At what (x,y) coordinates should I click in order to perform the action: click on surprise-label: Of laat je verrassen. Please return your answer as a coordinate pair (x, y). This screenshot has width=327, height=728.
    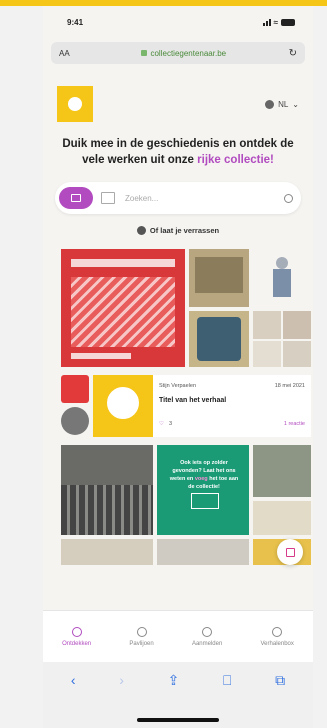
    Looking at the image, I should click on (184, 230).